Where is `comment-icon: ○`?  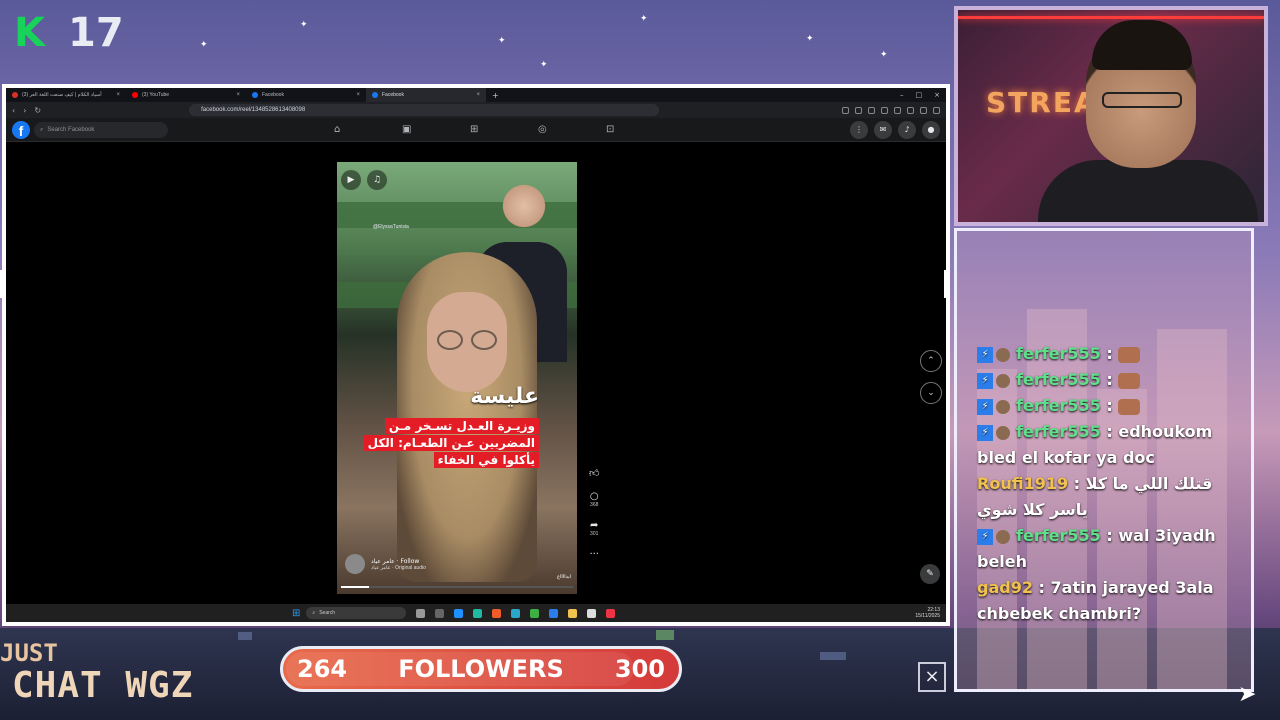
comment-icon: ○ is located at coordinates (594, 496).